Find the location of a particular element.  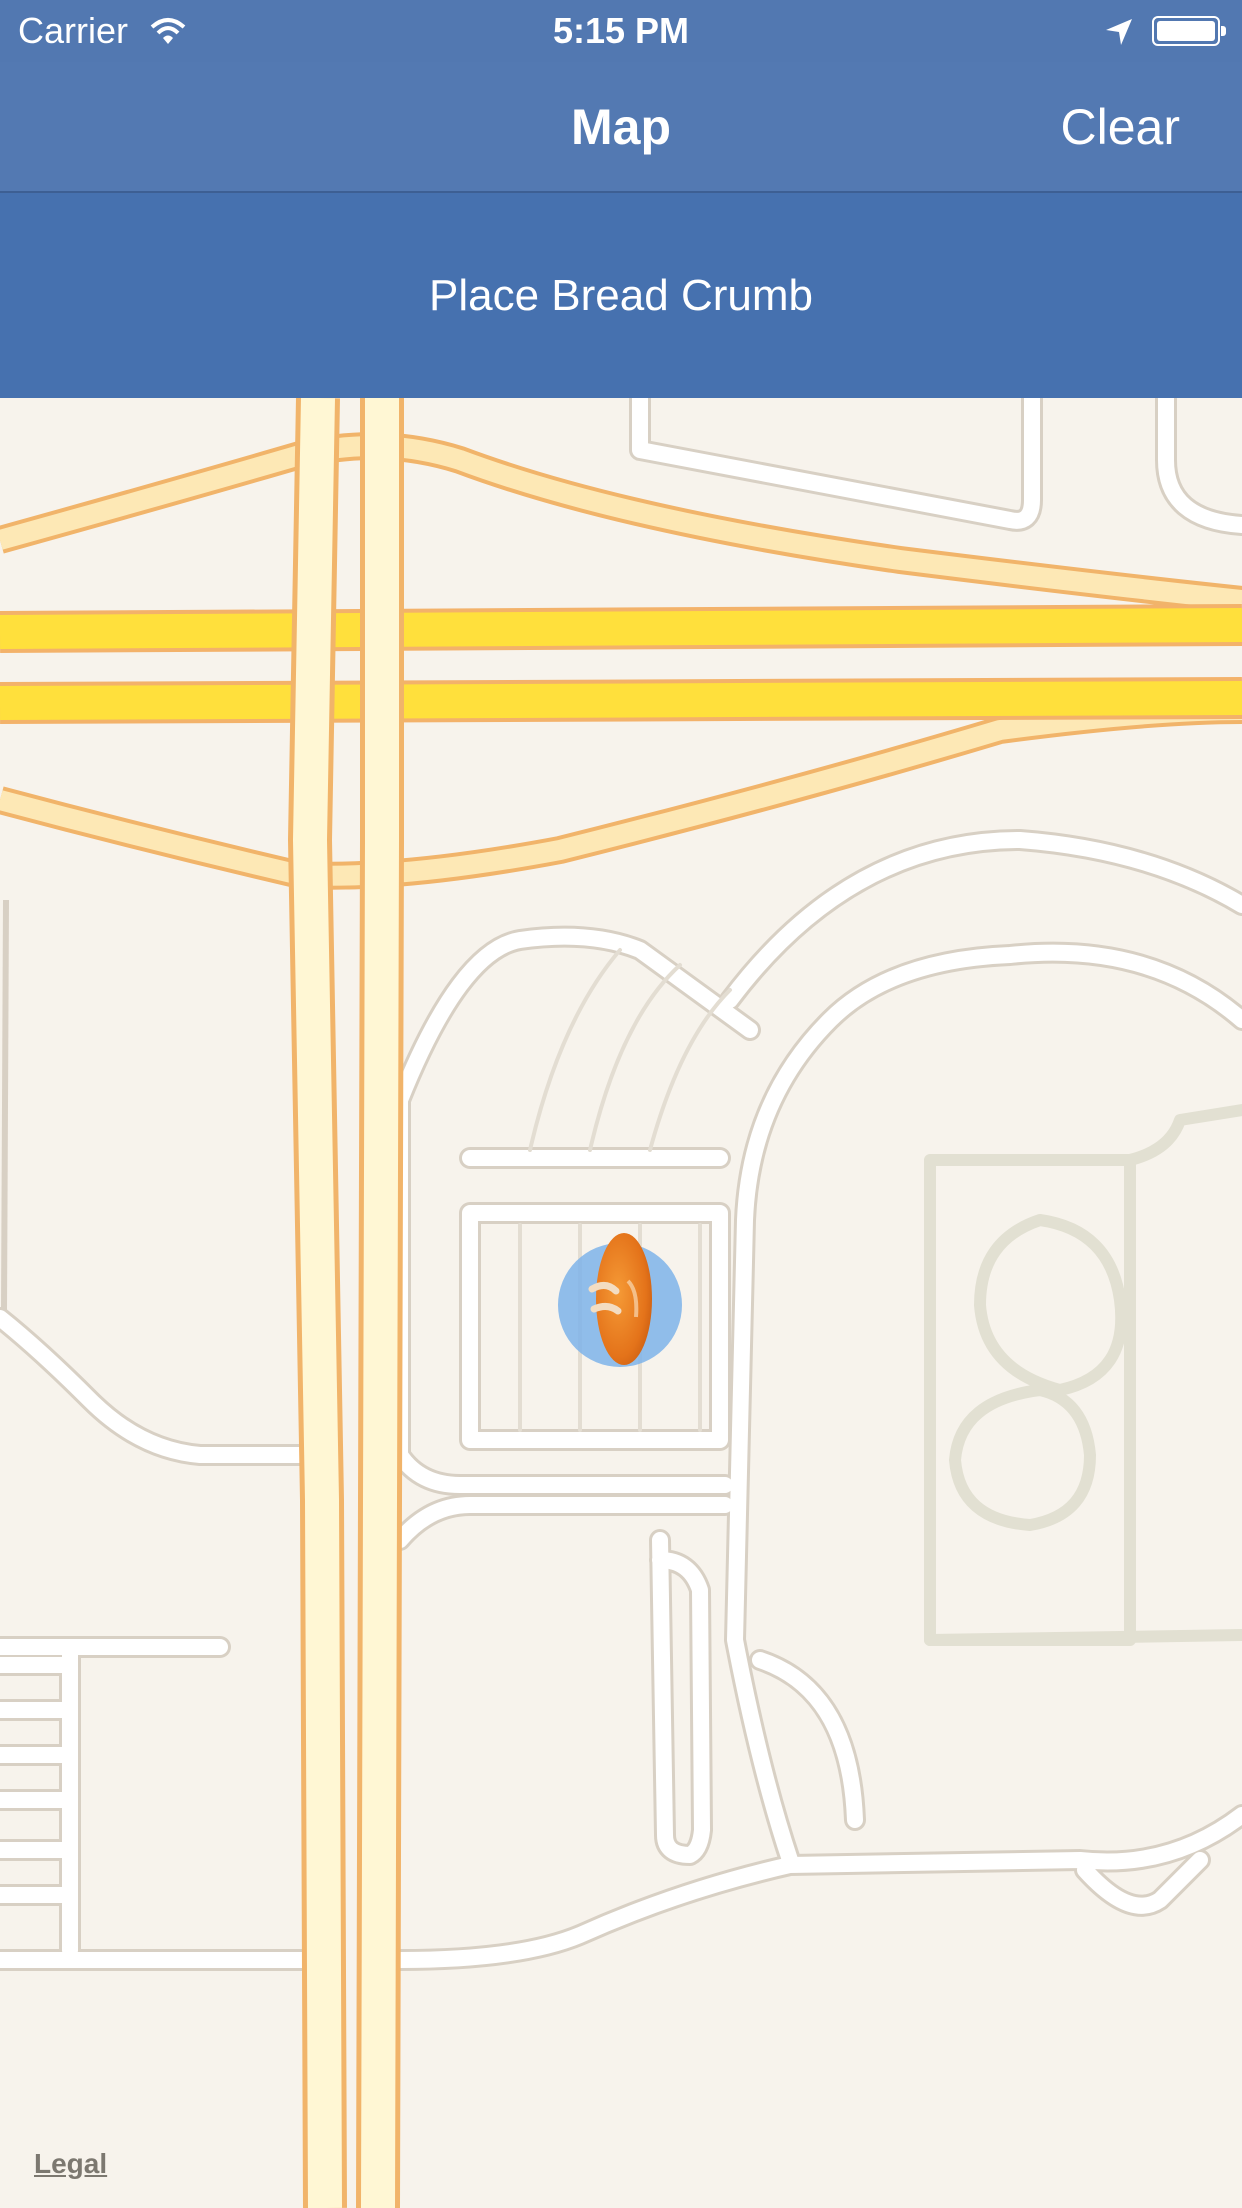

page-title: Map is located at coordinates (621, 127).